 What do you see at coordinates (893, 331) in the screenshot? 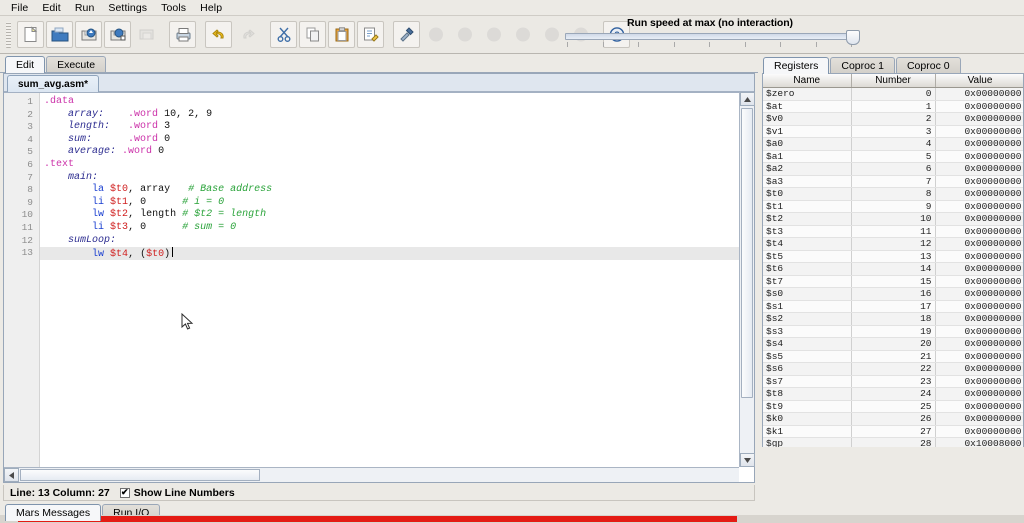
I see `table-row: $s3 19 0x00000000` at bounding box center [893, 331].